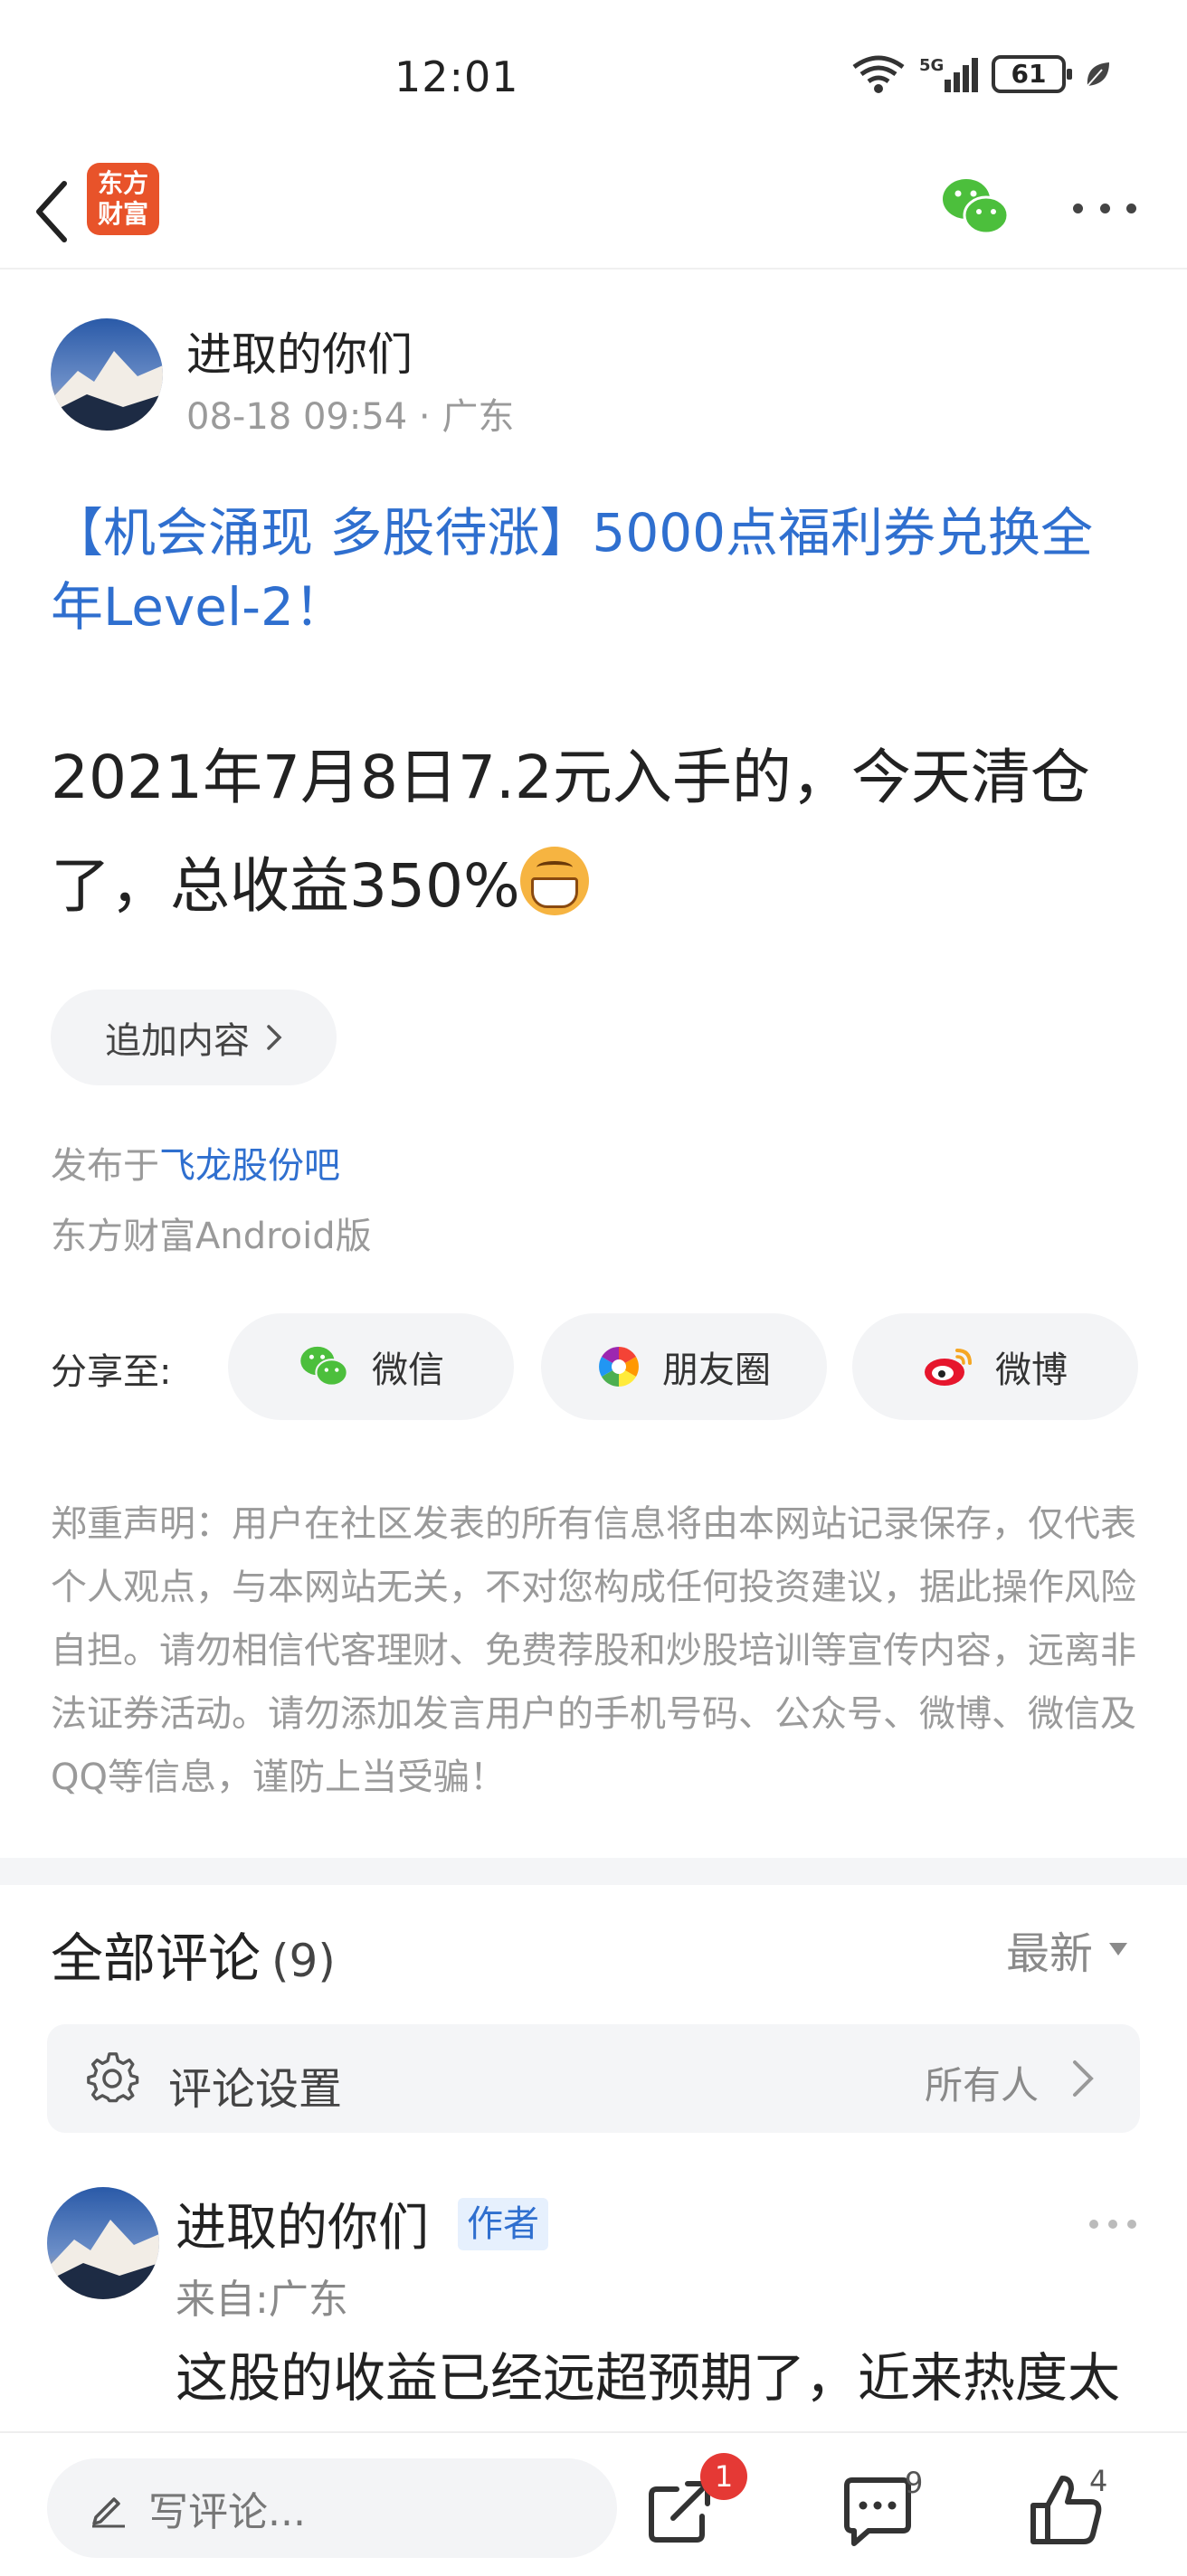  I want to click on sort-label: 最新, so click(1050, 1954).